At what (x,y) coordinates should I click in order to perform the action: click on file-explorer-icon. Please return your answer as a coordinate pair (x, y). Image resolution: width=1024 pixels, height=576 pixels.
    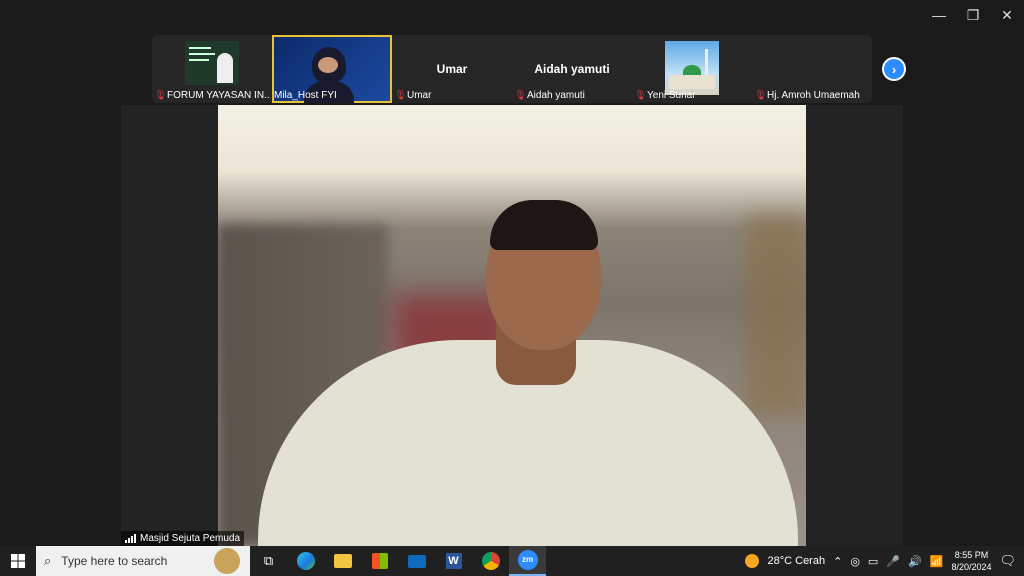
    Looking at the image, I should click on (342, 561).